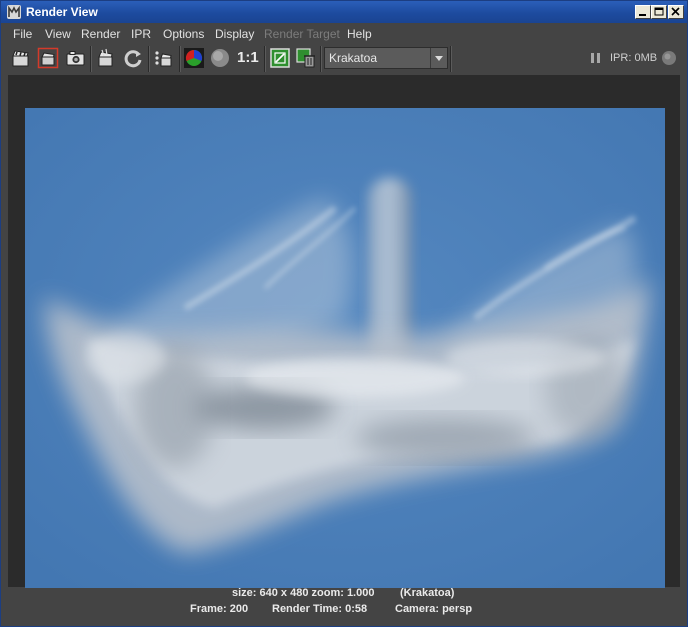  I want to click on snapshot-camera-icon, so click(75, 58).